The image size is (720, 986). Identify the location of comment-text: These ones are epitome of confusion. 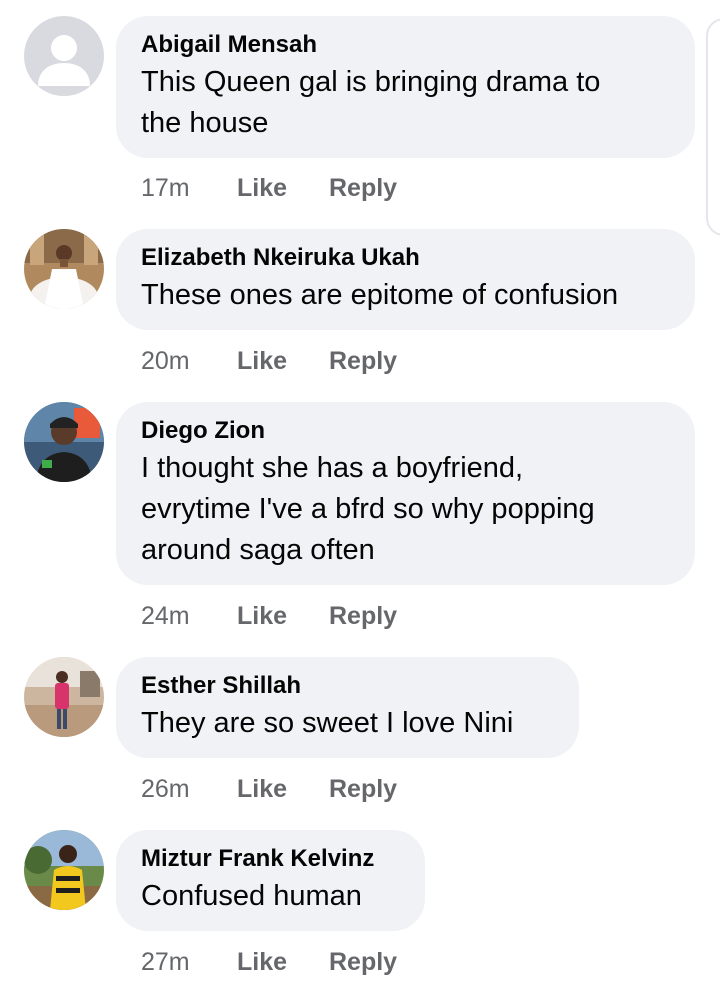
(405, 295).